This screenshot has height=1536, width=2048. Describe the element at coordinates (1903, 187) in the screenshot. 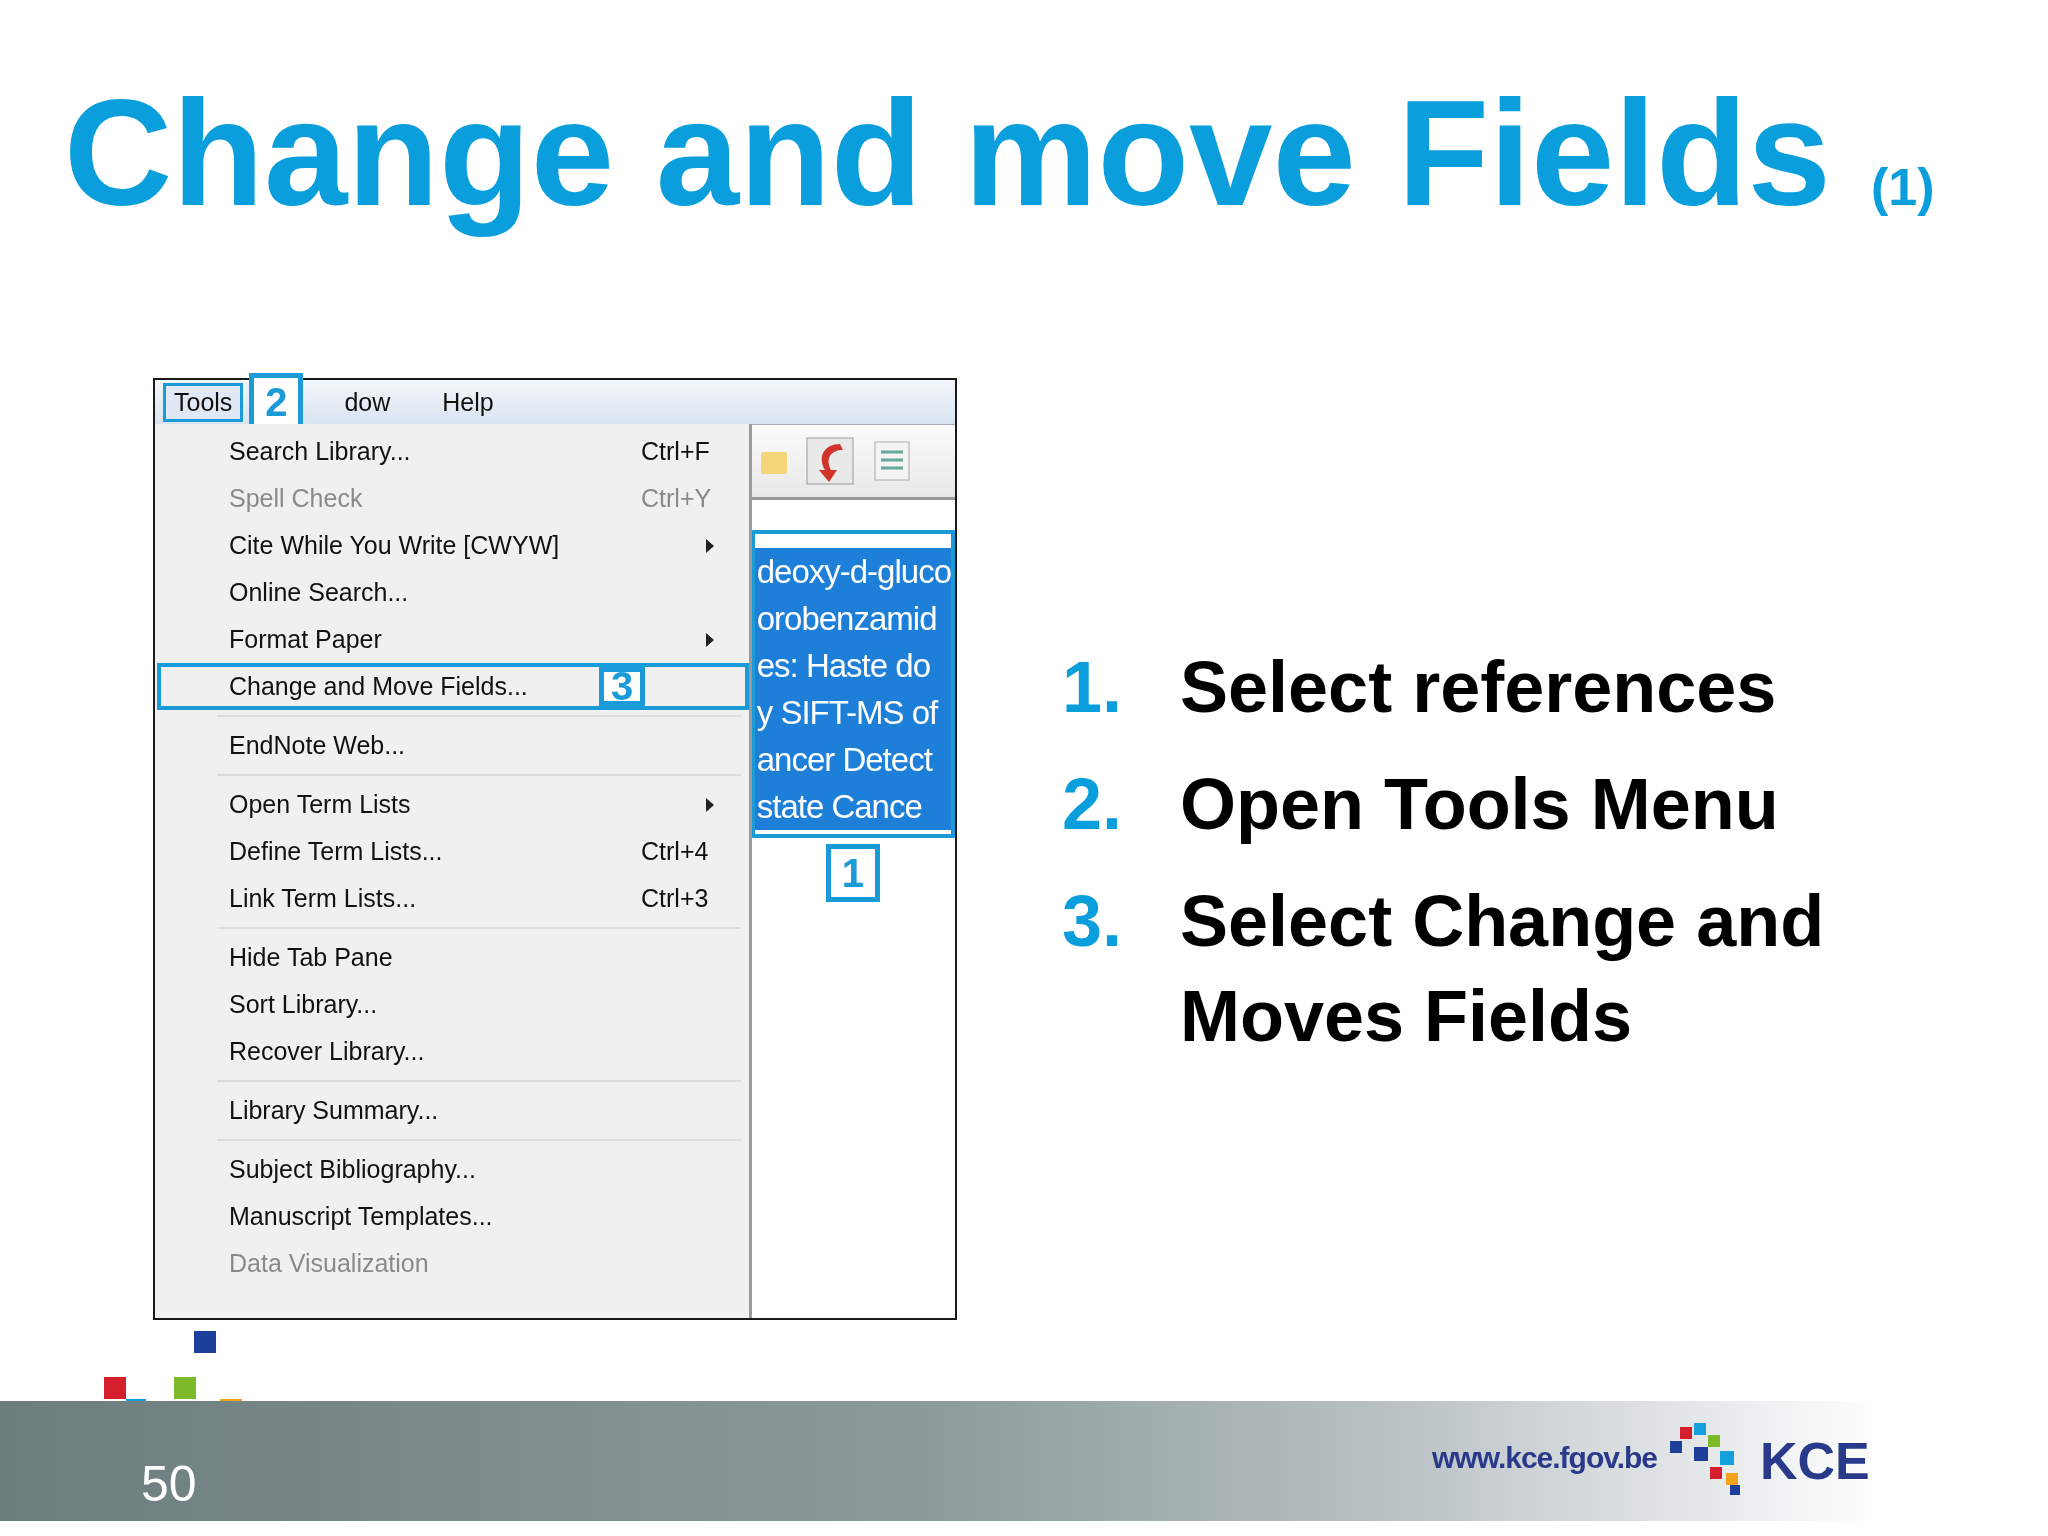

I see `title-suffix: (1)` at that location.